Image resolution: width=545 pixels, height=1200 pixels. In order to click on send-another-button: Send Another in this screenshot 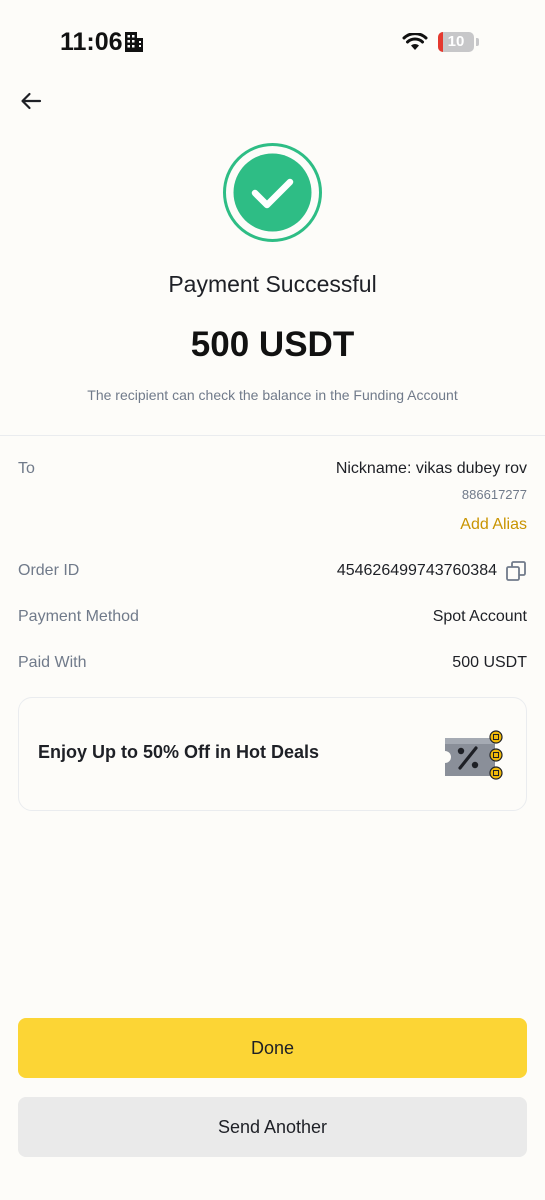, I will do `click(272, 1127)`.